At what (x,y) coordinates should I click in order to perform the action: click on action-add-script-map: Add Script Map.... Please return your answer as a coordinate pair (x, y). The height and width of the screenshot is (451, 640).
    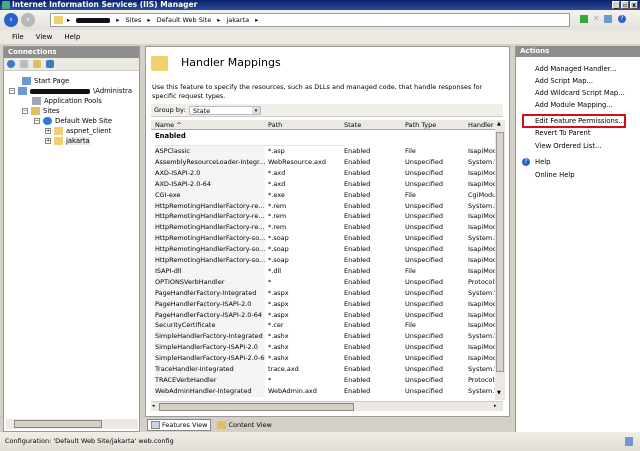
    Looking at the image, I should click on (564, 81).